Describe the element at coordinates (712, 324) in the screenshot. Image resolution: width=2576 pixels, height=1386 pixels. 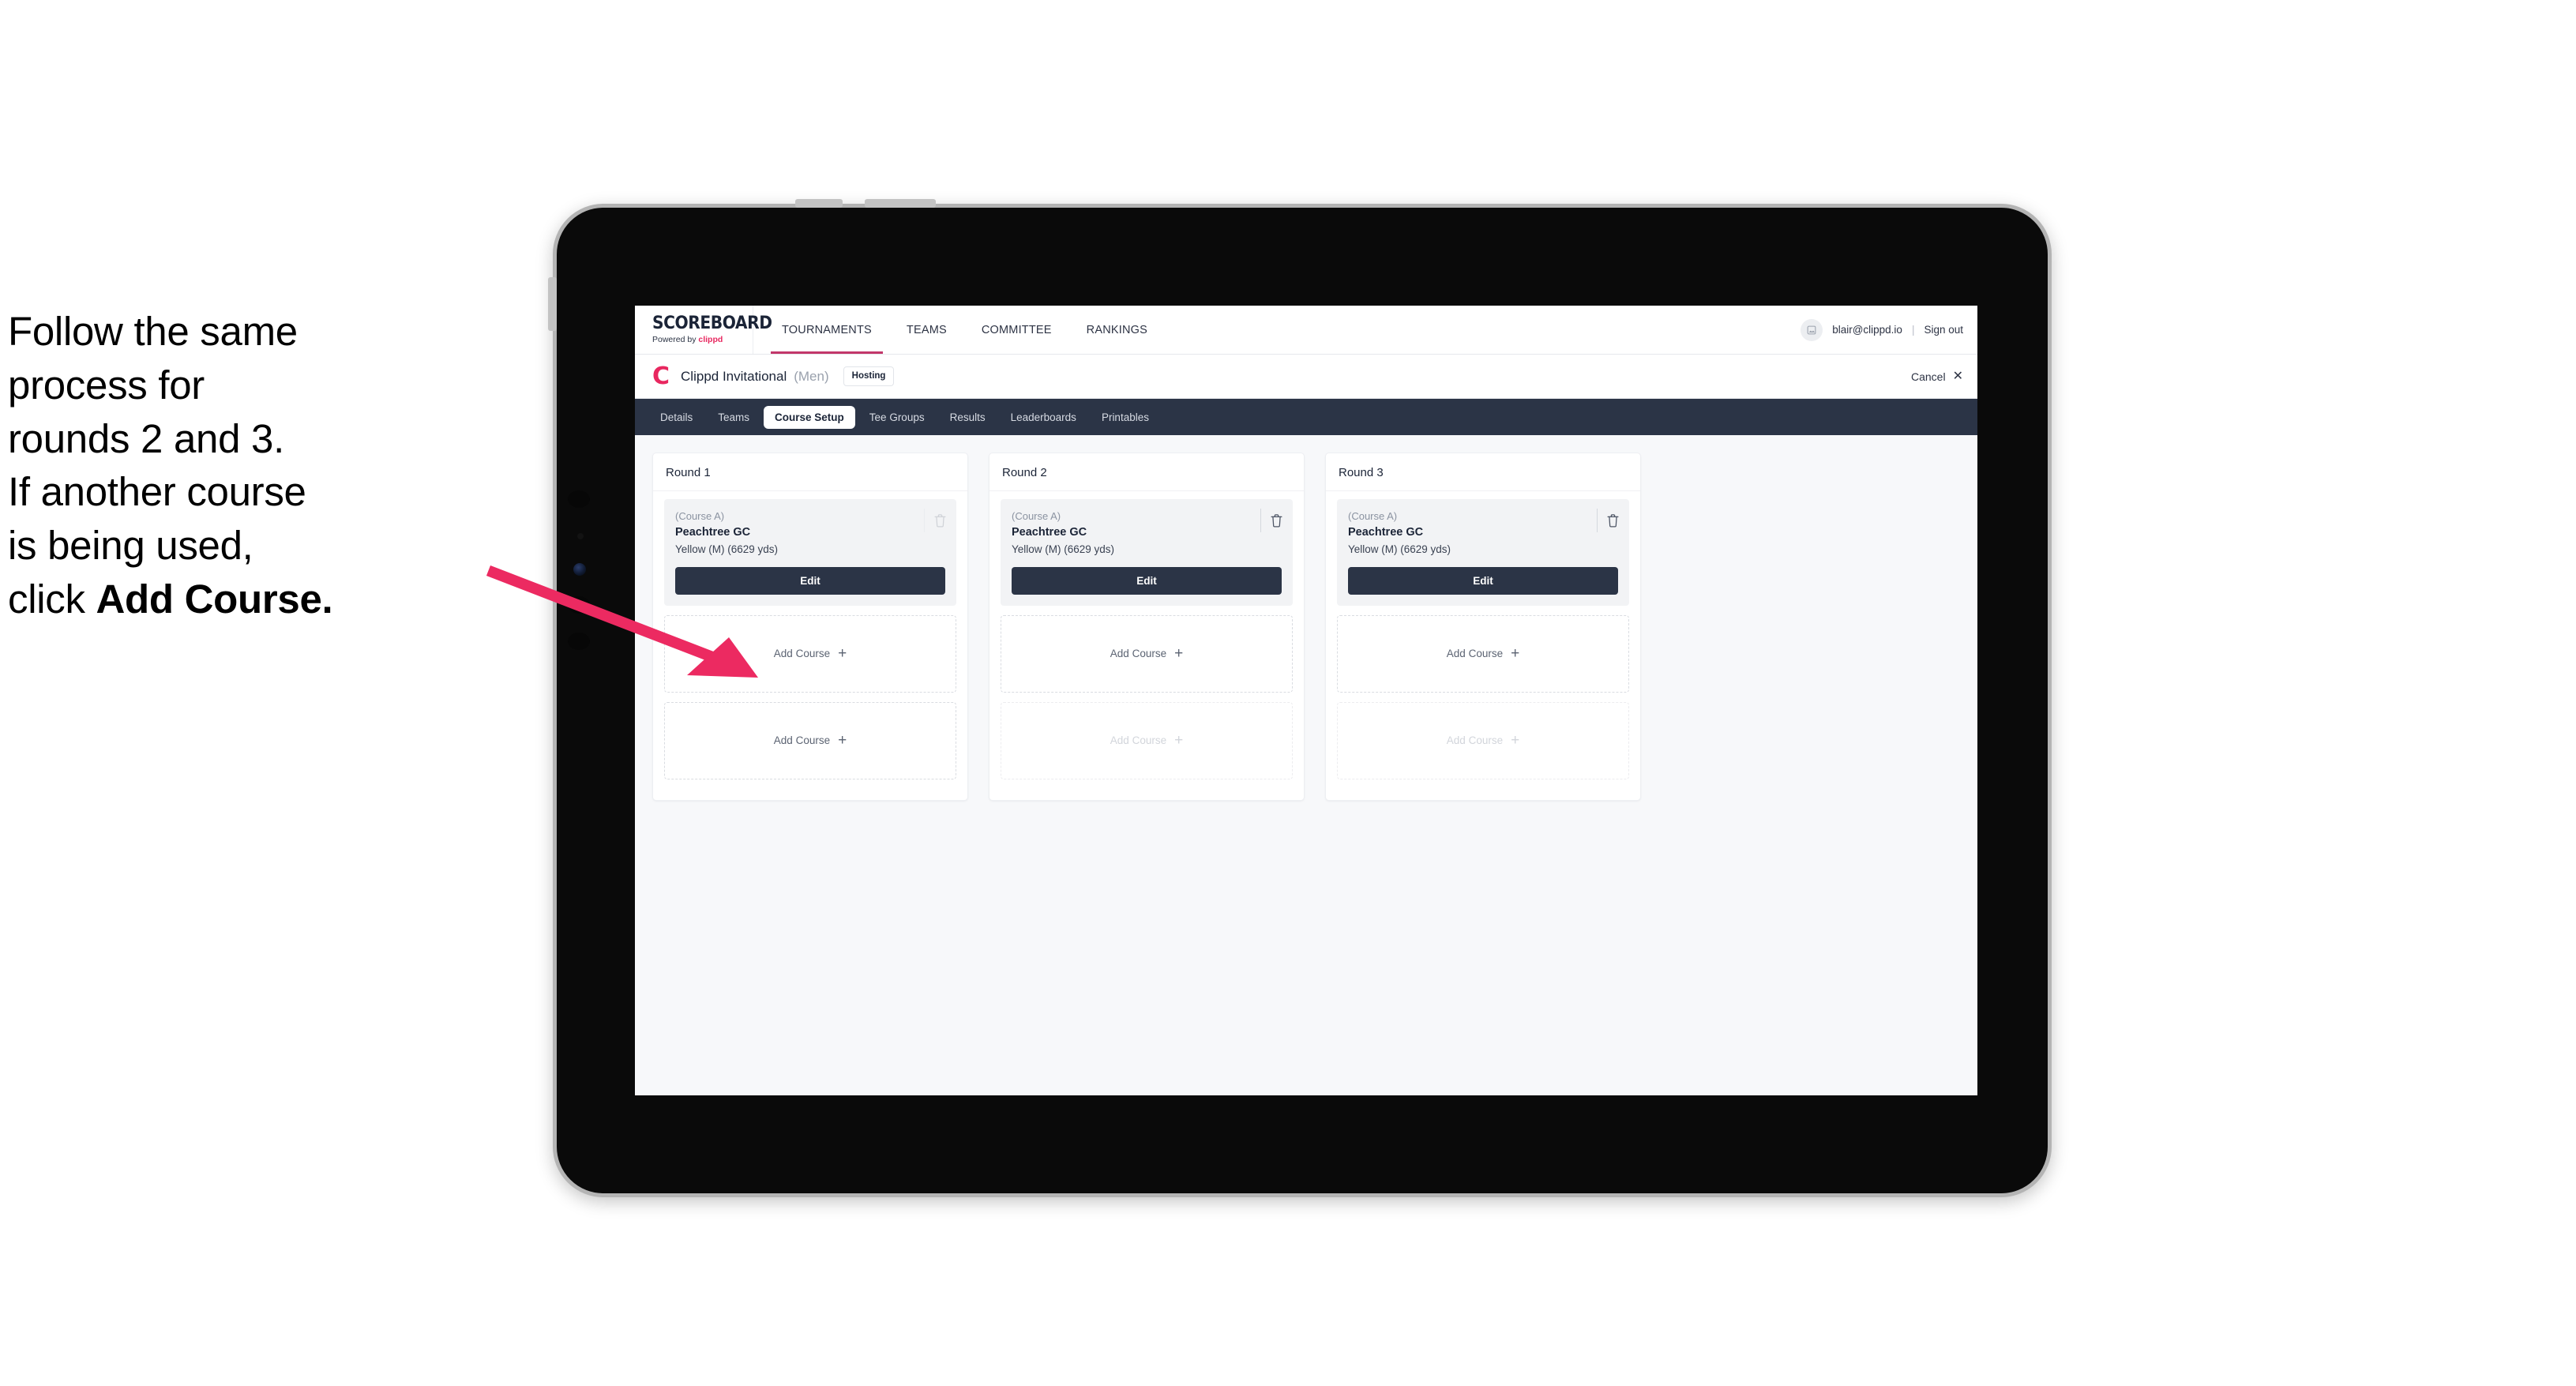
I see `logo-wordmark: SCOREBOARD` at that location.